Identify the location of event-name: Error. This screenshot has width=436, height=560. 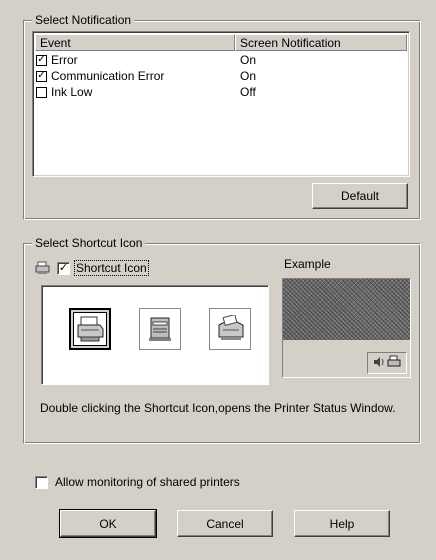
(64, 60).